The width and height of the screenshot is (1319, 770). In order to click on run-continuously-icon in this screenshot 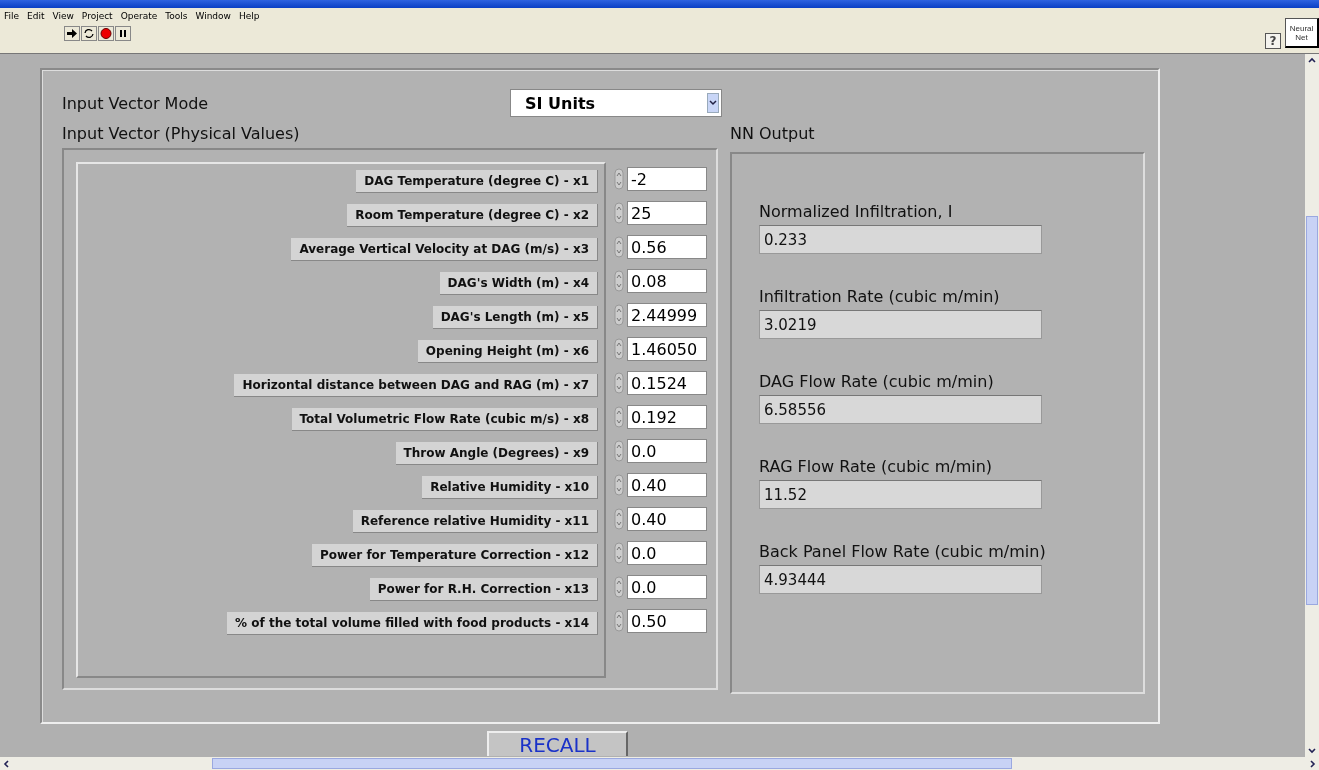, I will do `click(89, 33)`.